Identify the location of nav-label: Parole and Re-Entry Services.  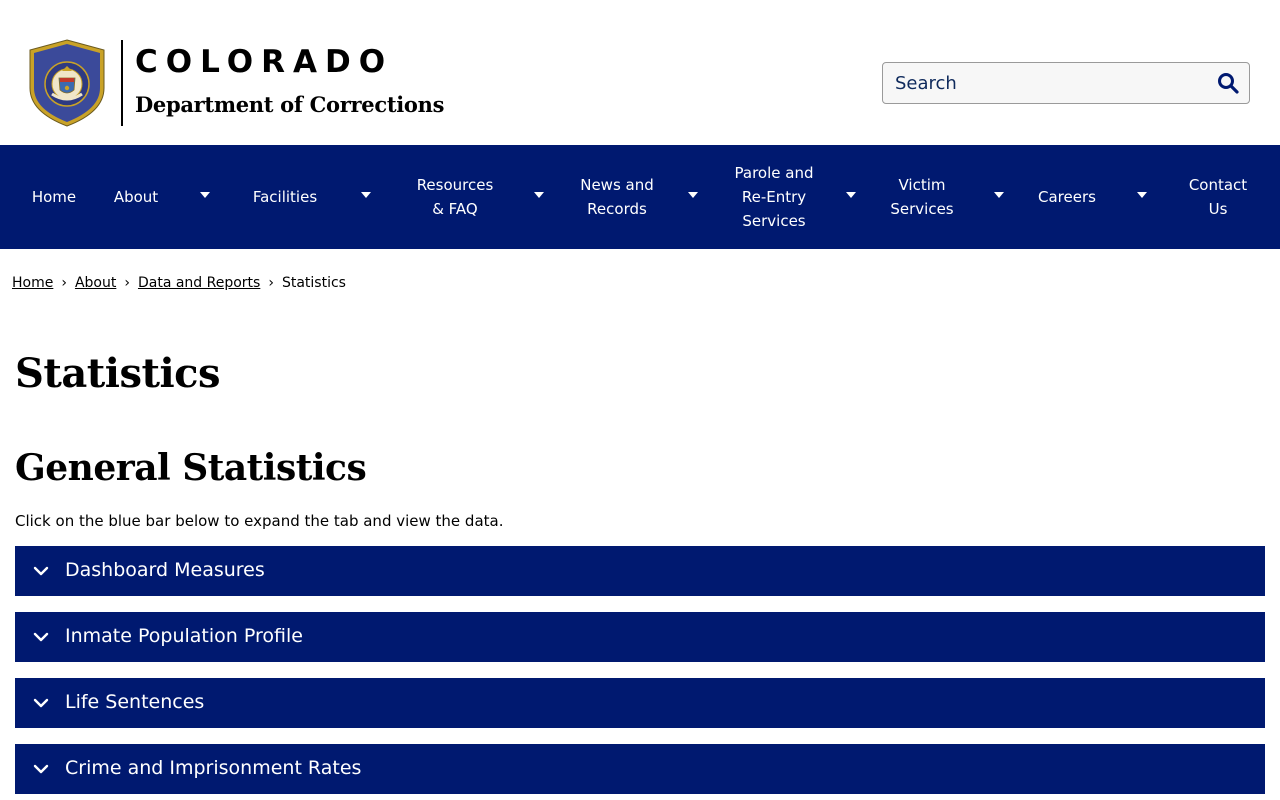
(774, 197).